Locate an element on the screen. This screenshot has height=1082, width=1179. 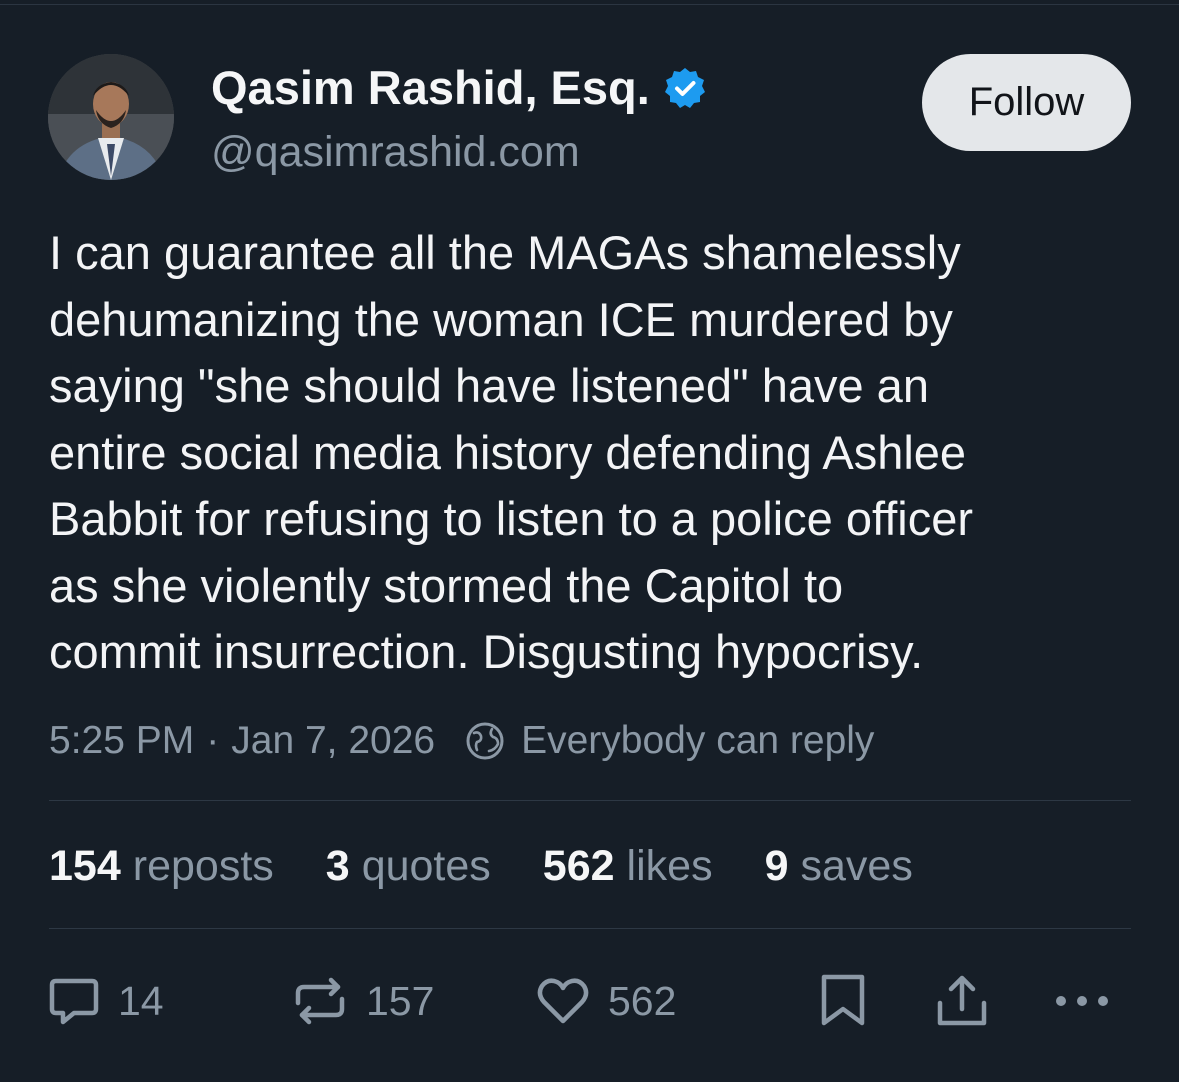
repost-icon is located at coordinates (320, 1001).